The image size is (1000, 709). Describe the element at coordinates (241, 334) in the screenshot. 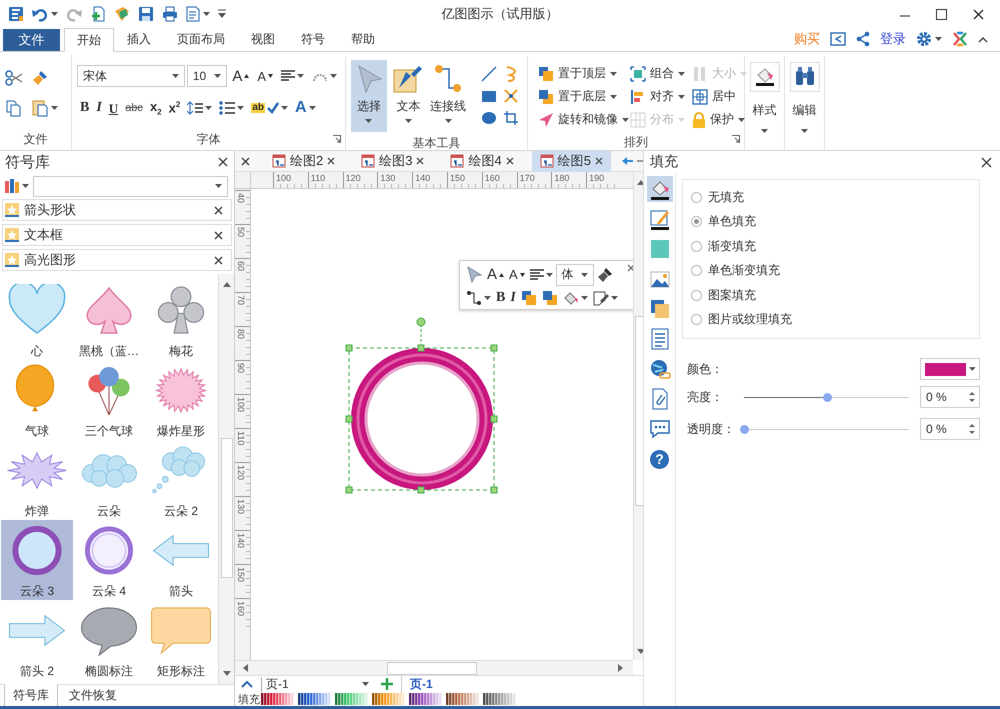

I see `ruler-label: 80` at that location.